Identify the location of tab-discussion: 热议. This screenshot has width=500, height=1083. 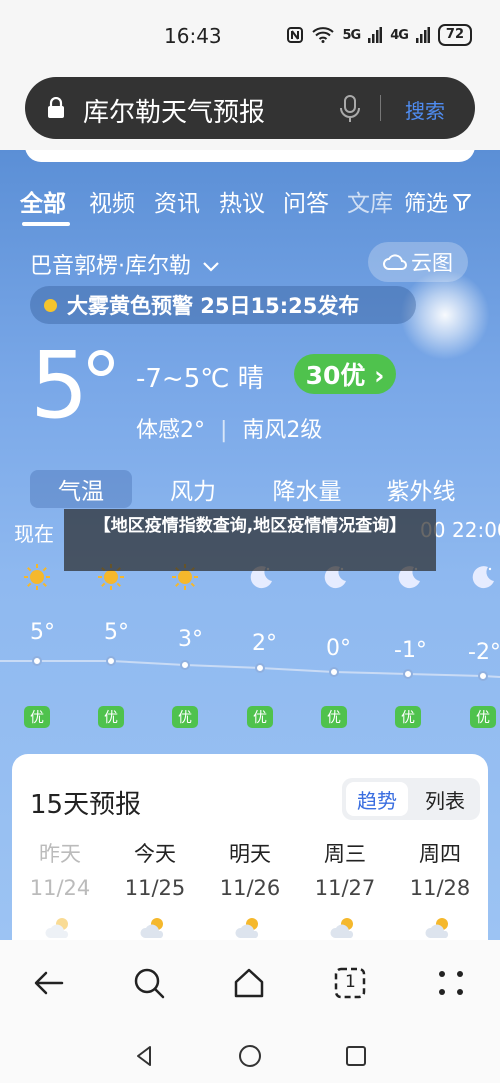
(242, 201).